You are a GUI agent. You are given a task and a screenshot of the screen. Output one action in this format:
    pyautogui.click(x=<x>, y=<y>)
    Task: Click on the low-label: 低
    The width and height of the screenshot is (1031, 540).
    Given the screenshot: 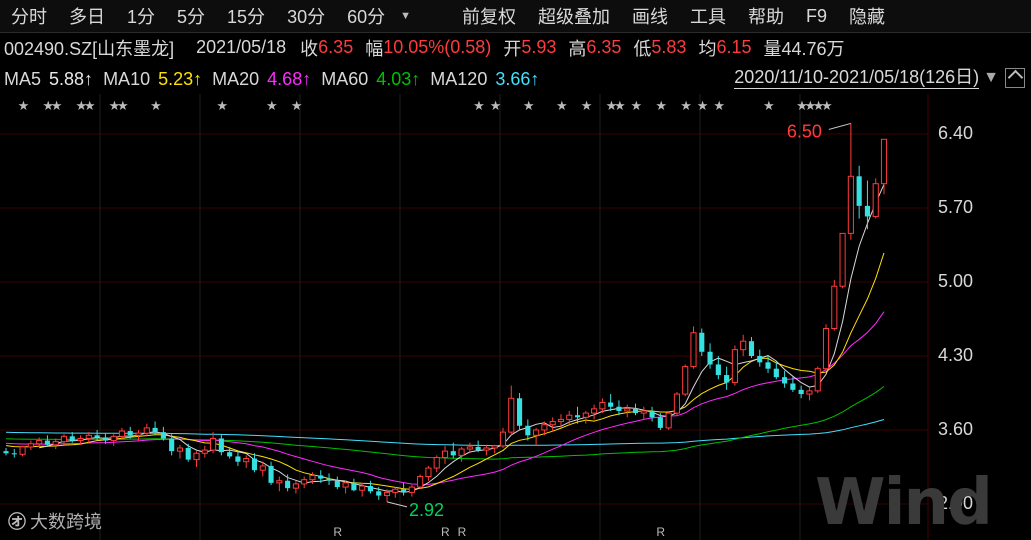 What is the action you would take?
    pyautogui.click(x=642, y=48)
    